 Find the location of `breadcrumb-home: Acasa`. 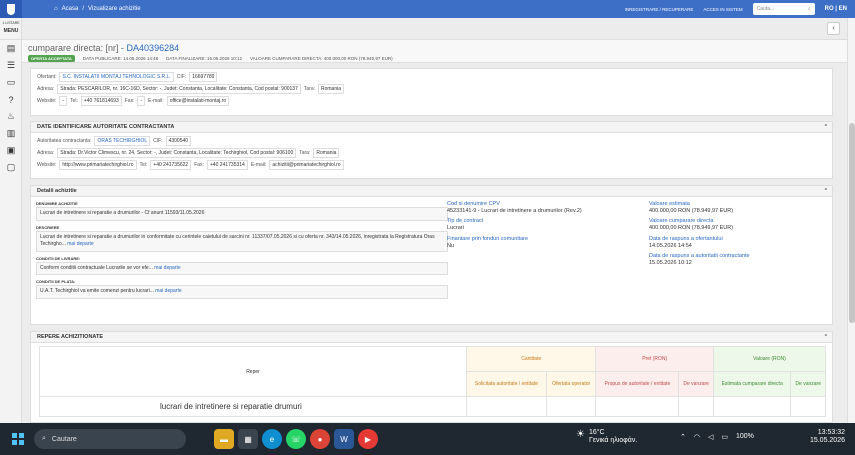

breadcrumb-home: Acasa is located at coordinates (70, 9).